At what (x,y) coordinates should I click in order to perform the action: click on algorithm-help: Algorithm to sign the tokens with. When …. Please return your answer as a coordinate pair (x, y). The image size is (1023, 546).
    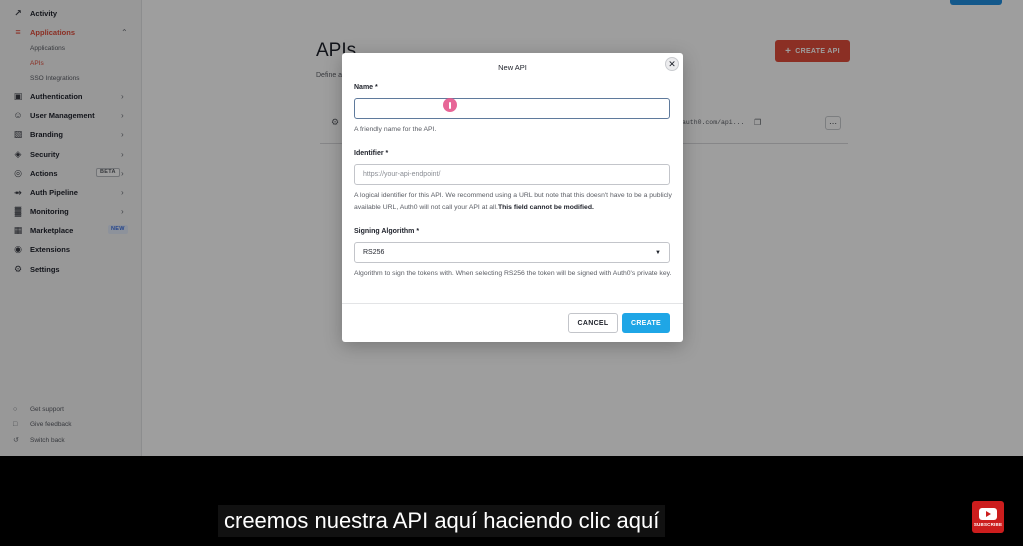
    Looking at the image, I should click on (513, 273).